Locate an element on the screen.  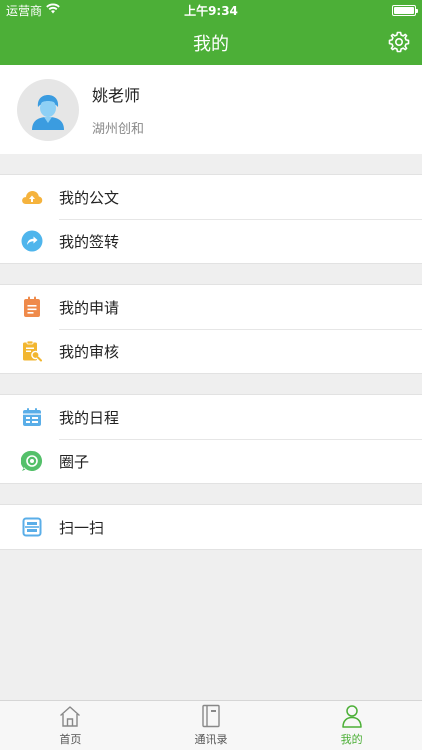
gear-icon is located at coordinates (399, 42).